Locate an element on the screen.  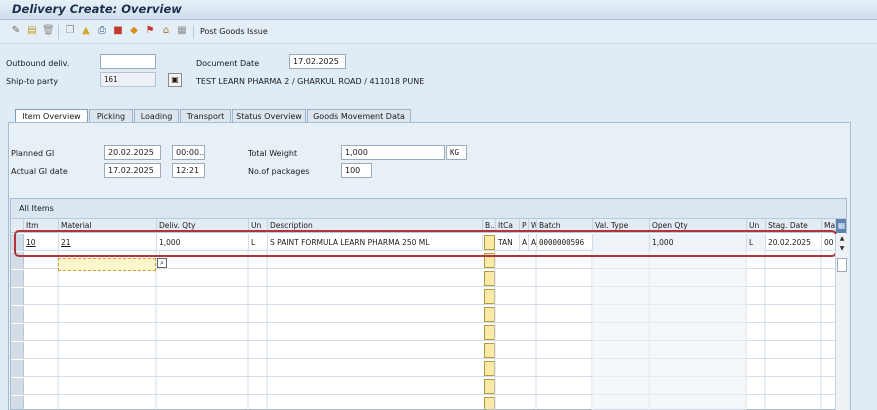
col-val-type: Val. Type is located at coordinates (621, 226).